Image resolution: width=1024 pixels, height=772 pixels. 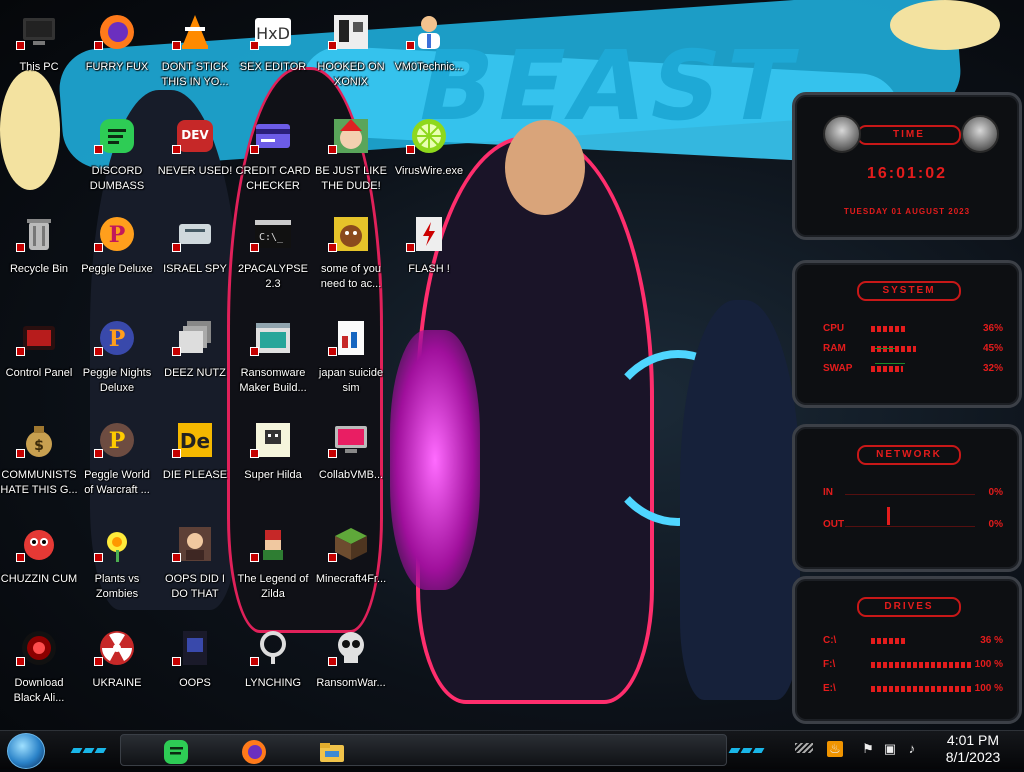 I want to click on speaker-icon: ♪, so click(x=912, y=749).